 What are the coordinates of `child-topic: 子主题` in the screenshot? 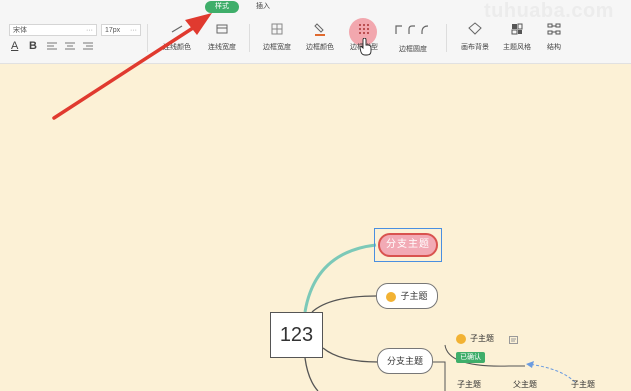 It's located at (407, 296).